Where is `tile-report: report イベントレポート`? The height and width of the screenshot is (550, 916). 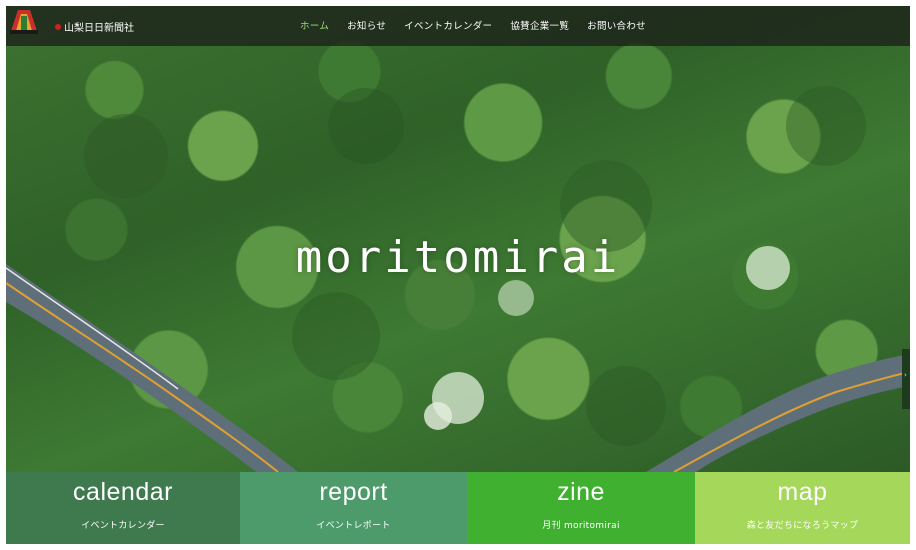 tile-report: report イベントレポート is located at coordinates (353, 508).